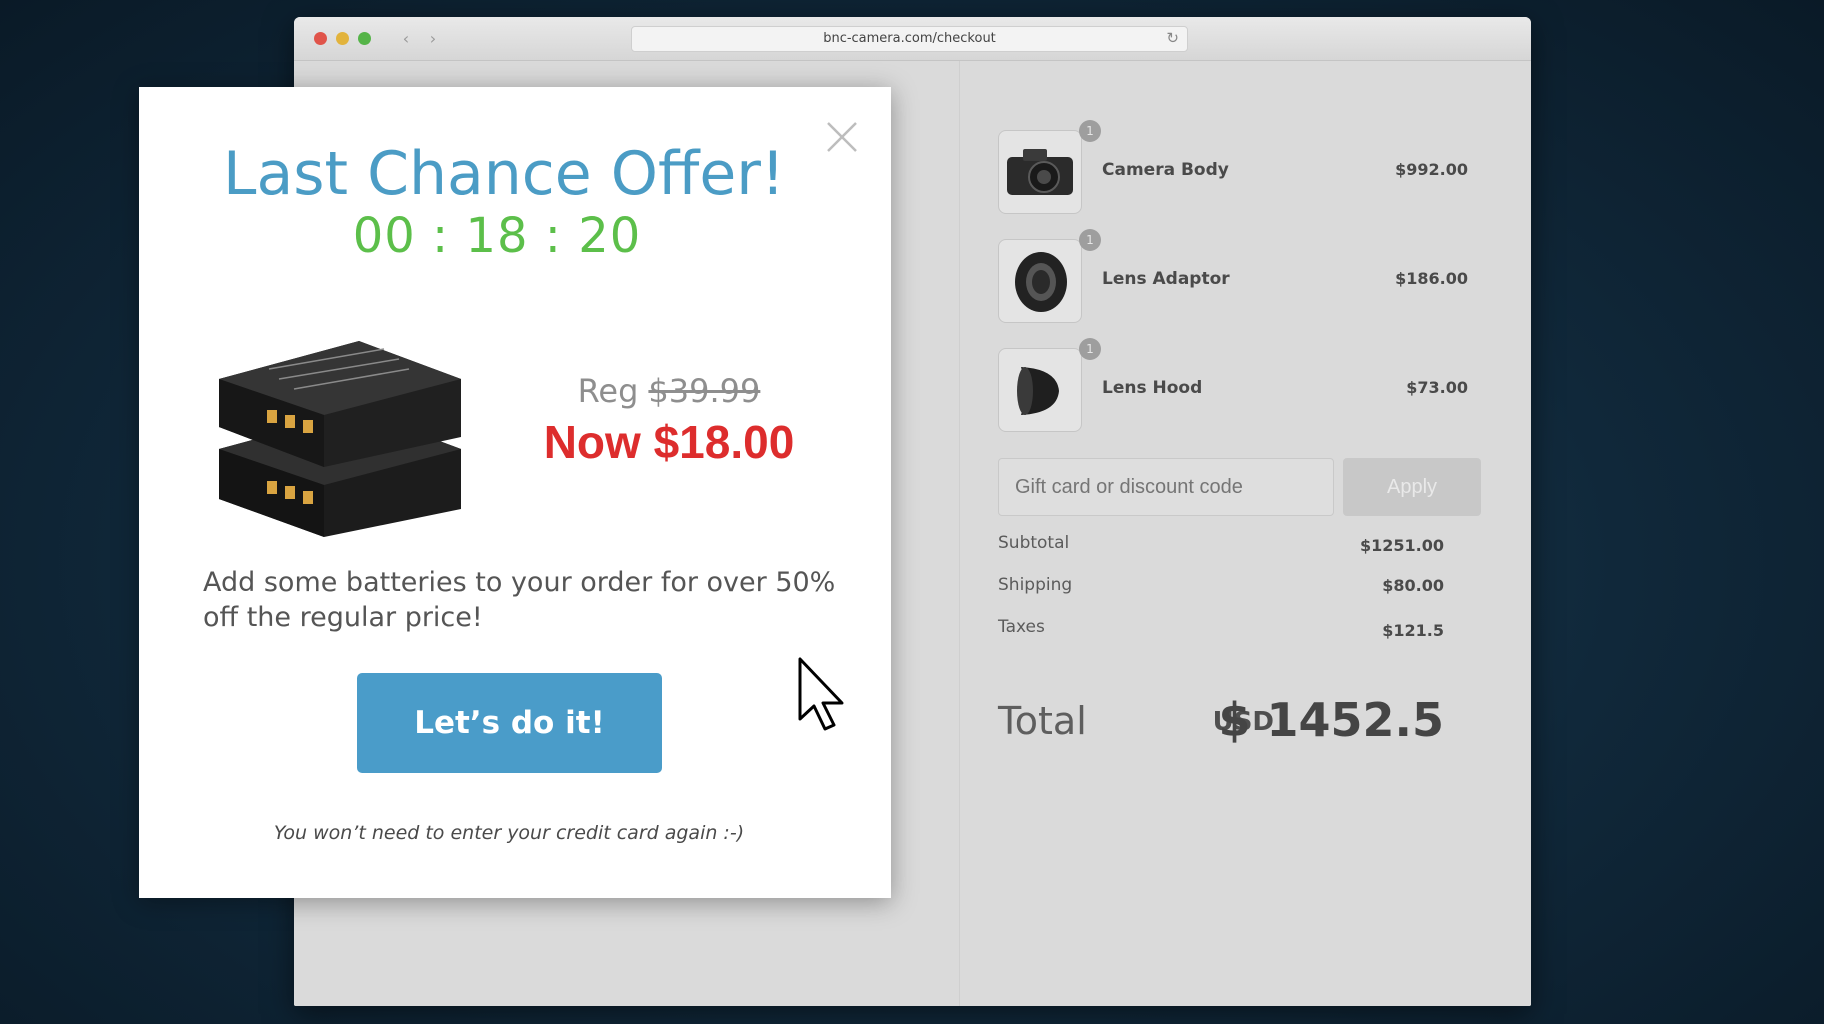  Describe the element at coordinates (1165, 170) in the screenshot. I see `item-name: Camera Body` at that location.